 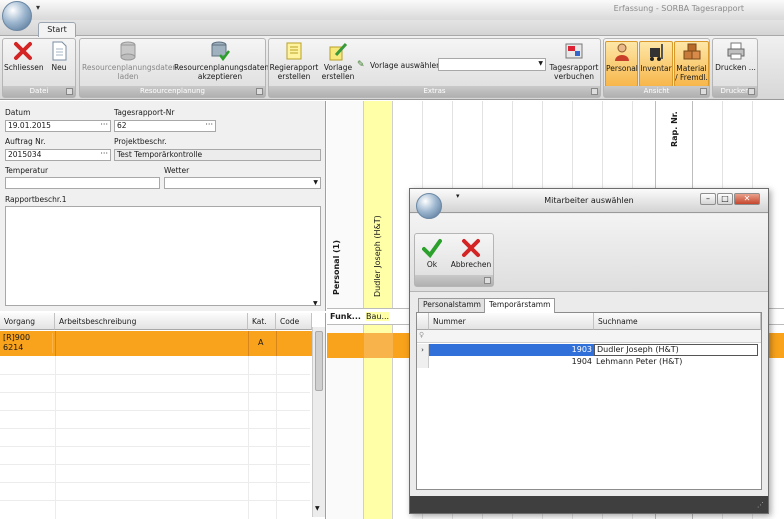 What do you see at coordinates (656, 91) in the screenshot?
I see `group-caption-ansicht: Ansicht` at bounding box center [656, 91].